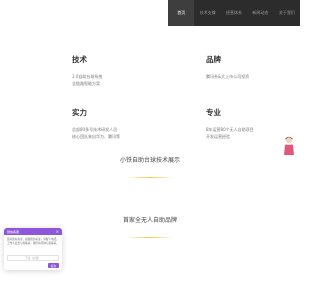 This screenshot has width=320, height=300. Describe the element at coordinates (122, 123) in the screenshot. I see `feature-strength: 实力 总部80多号技术研发人员 核心团队来自华为、腾讯等` at that location.